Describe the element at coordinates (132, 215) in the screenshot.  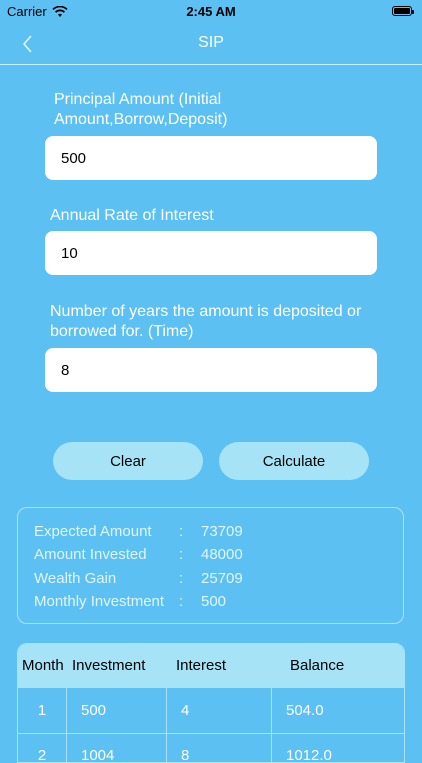
I see `rate-label: Annual Rate of Interest` at that location.